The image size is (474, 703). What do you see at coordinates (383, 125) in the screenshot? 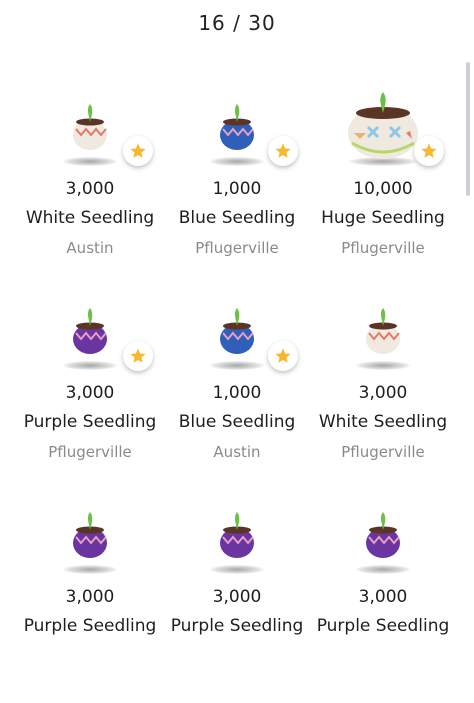
I see `huge-seedling-icon` at bounding box center [383, 125].